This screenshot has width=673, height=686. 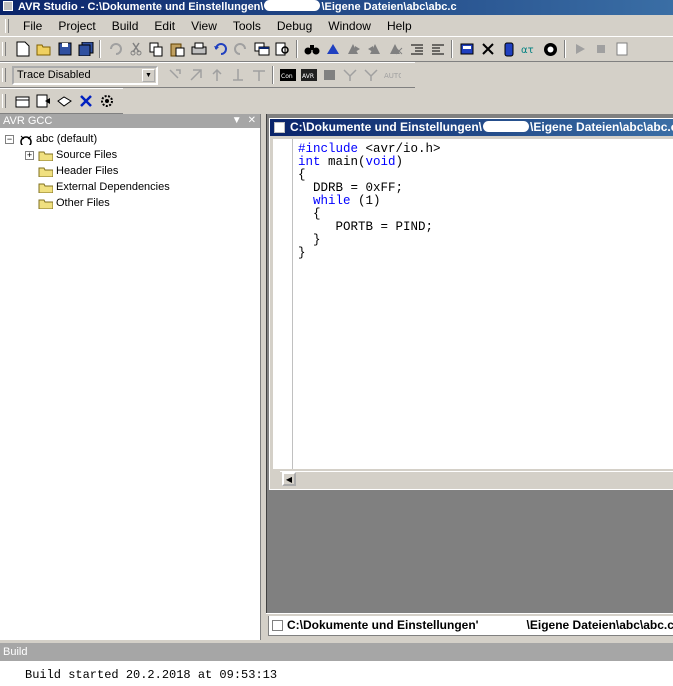 I want to click on trace-filter-icon, so click(x=371, y=75).